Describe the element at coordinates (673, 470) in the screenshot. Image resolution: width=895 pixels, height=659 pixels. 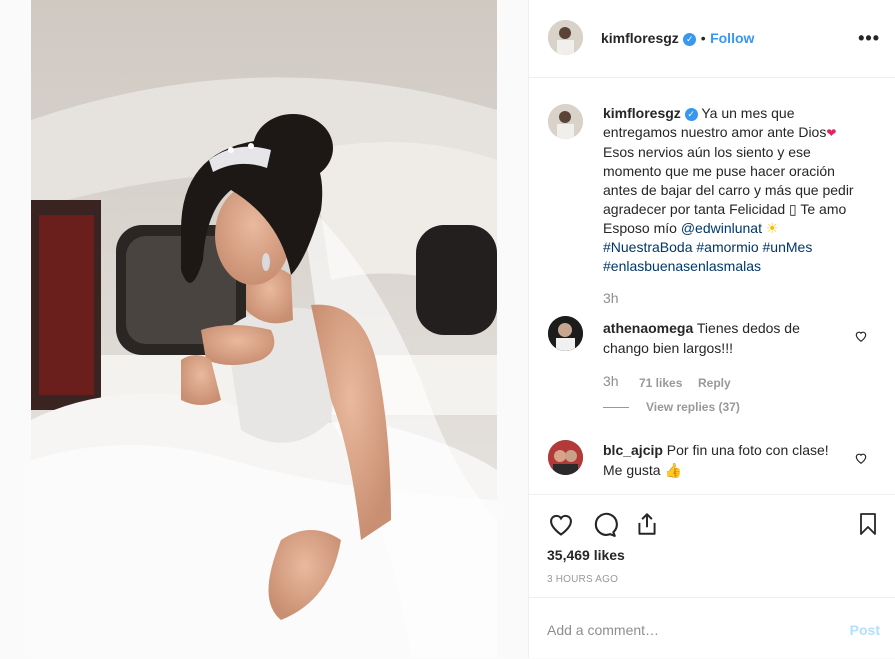
I see `thumbs-up-emoji: 👍` at that location.